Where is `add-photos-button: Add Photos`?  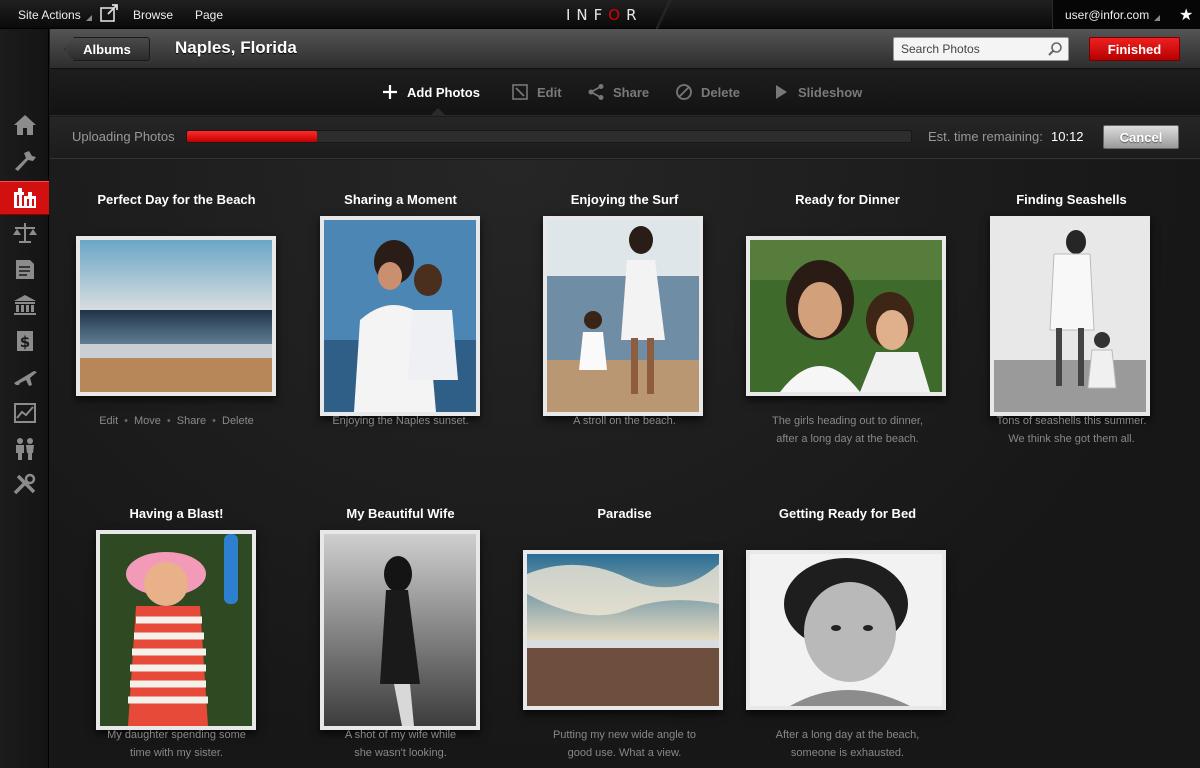 add-photos-button: Add Photos is located at coordinates (430, 92).